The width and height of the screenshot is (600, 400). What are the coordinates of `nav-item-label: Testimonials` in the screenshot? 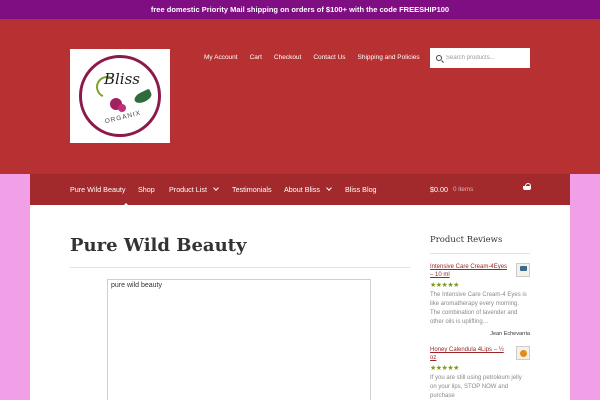 It's located at (252, 189).